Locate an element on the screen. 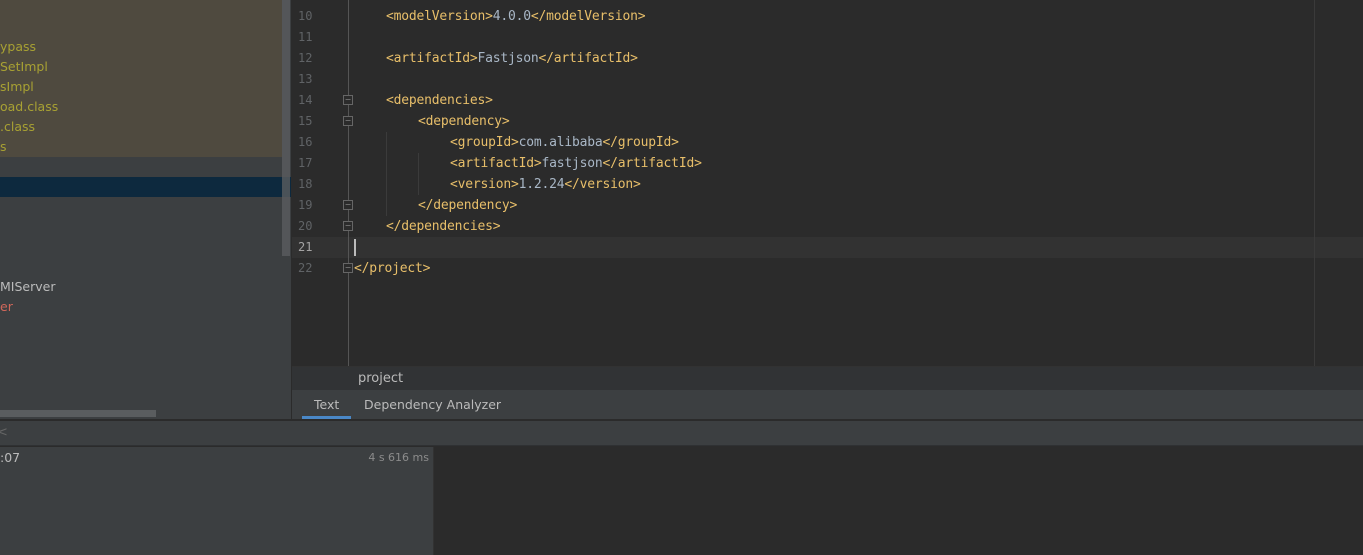 The width and height of the screenshot is (1363, 555). breadcrumb-item: project is located at coordinates (380, 378).